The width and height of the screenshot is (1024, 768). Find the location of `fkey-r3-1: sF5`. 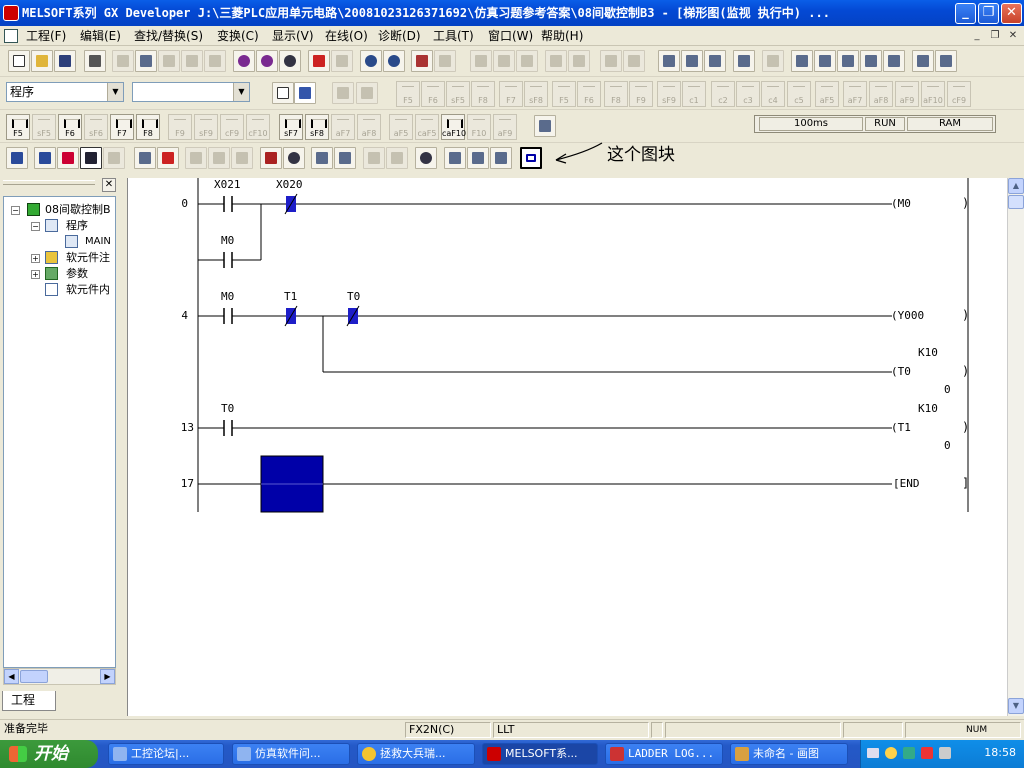

fkey-r3-1: sF5 is located at coordinates (44, 127).